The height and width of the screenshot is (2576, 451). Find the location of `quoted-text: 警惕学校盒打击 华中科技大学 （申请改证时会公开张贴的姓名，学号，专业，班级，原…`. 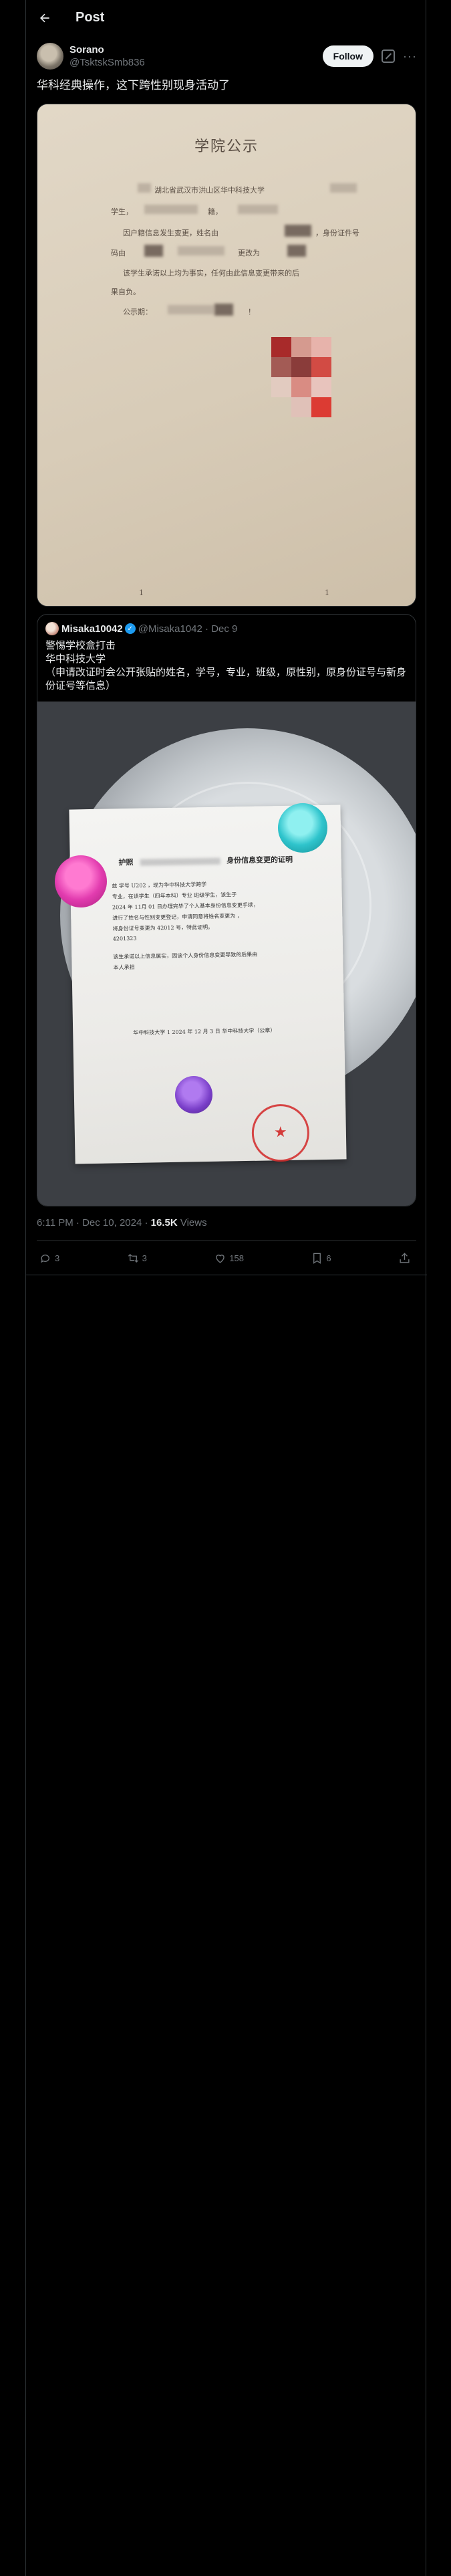

quoted-text: 警惕学校盒打击 华中科技大学 （申请改证时会公开张贴的姓名，学号，专业，班级，原… is located at coordinates (227, 666).